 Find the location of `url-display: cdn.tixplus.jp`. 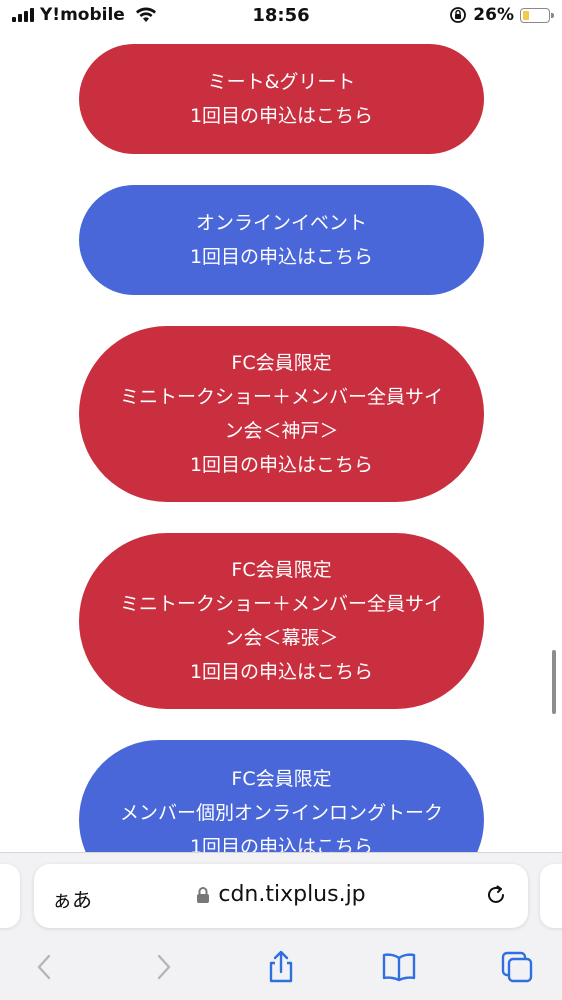

url-display: cdn.tixplus.jp is located at coordinates (281, 894).